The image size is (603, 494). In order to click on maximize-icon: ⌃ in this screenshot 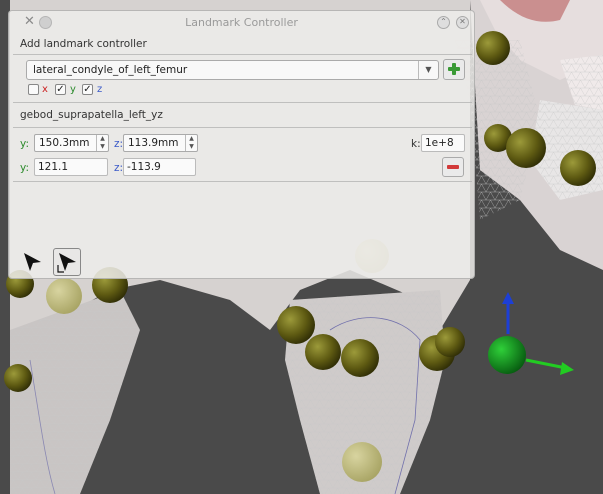, I will do `click(443, 22)`.